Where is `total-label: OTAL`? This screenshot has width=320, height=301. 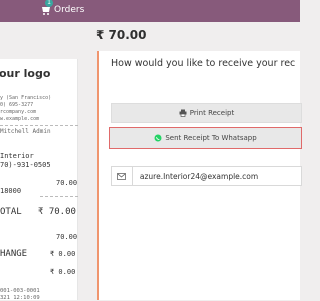 total-label: OTAL is located at coordinates (11, 212).